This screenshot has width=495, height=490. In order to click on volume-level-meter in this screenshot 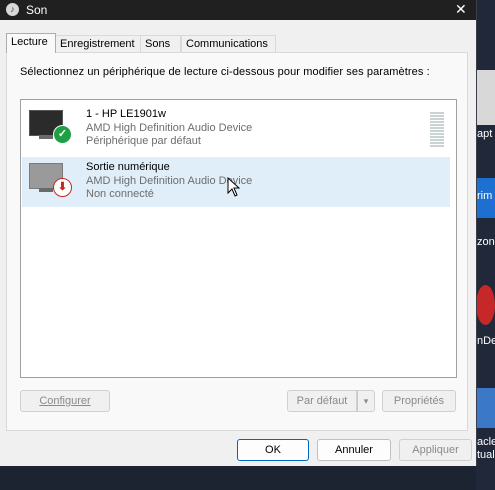, I will do `click(437, 132)`.